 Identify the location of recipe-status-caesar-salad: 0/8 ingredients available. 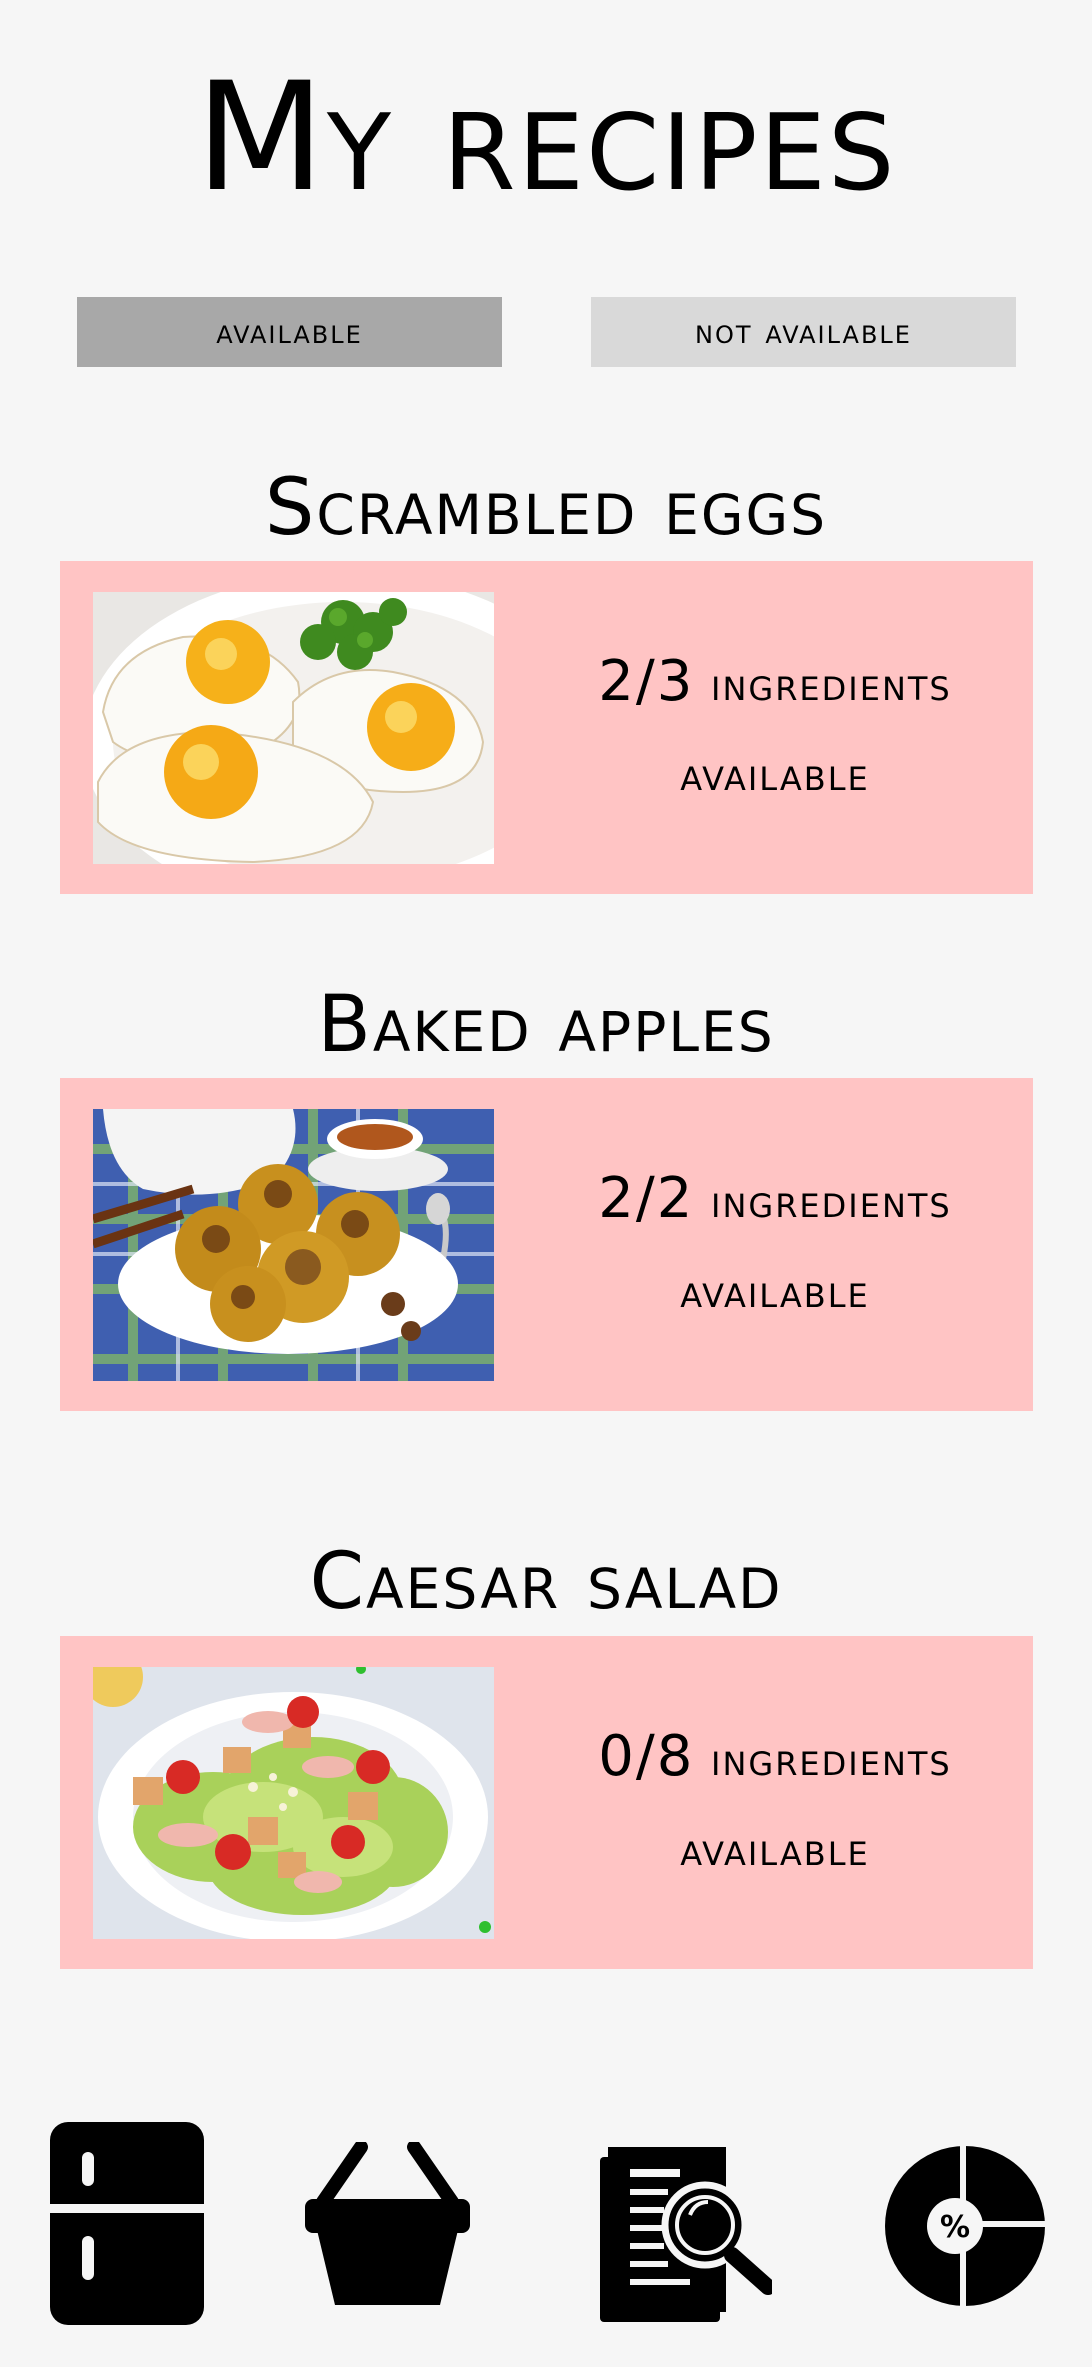
(775, 1802).